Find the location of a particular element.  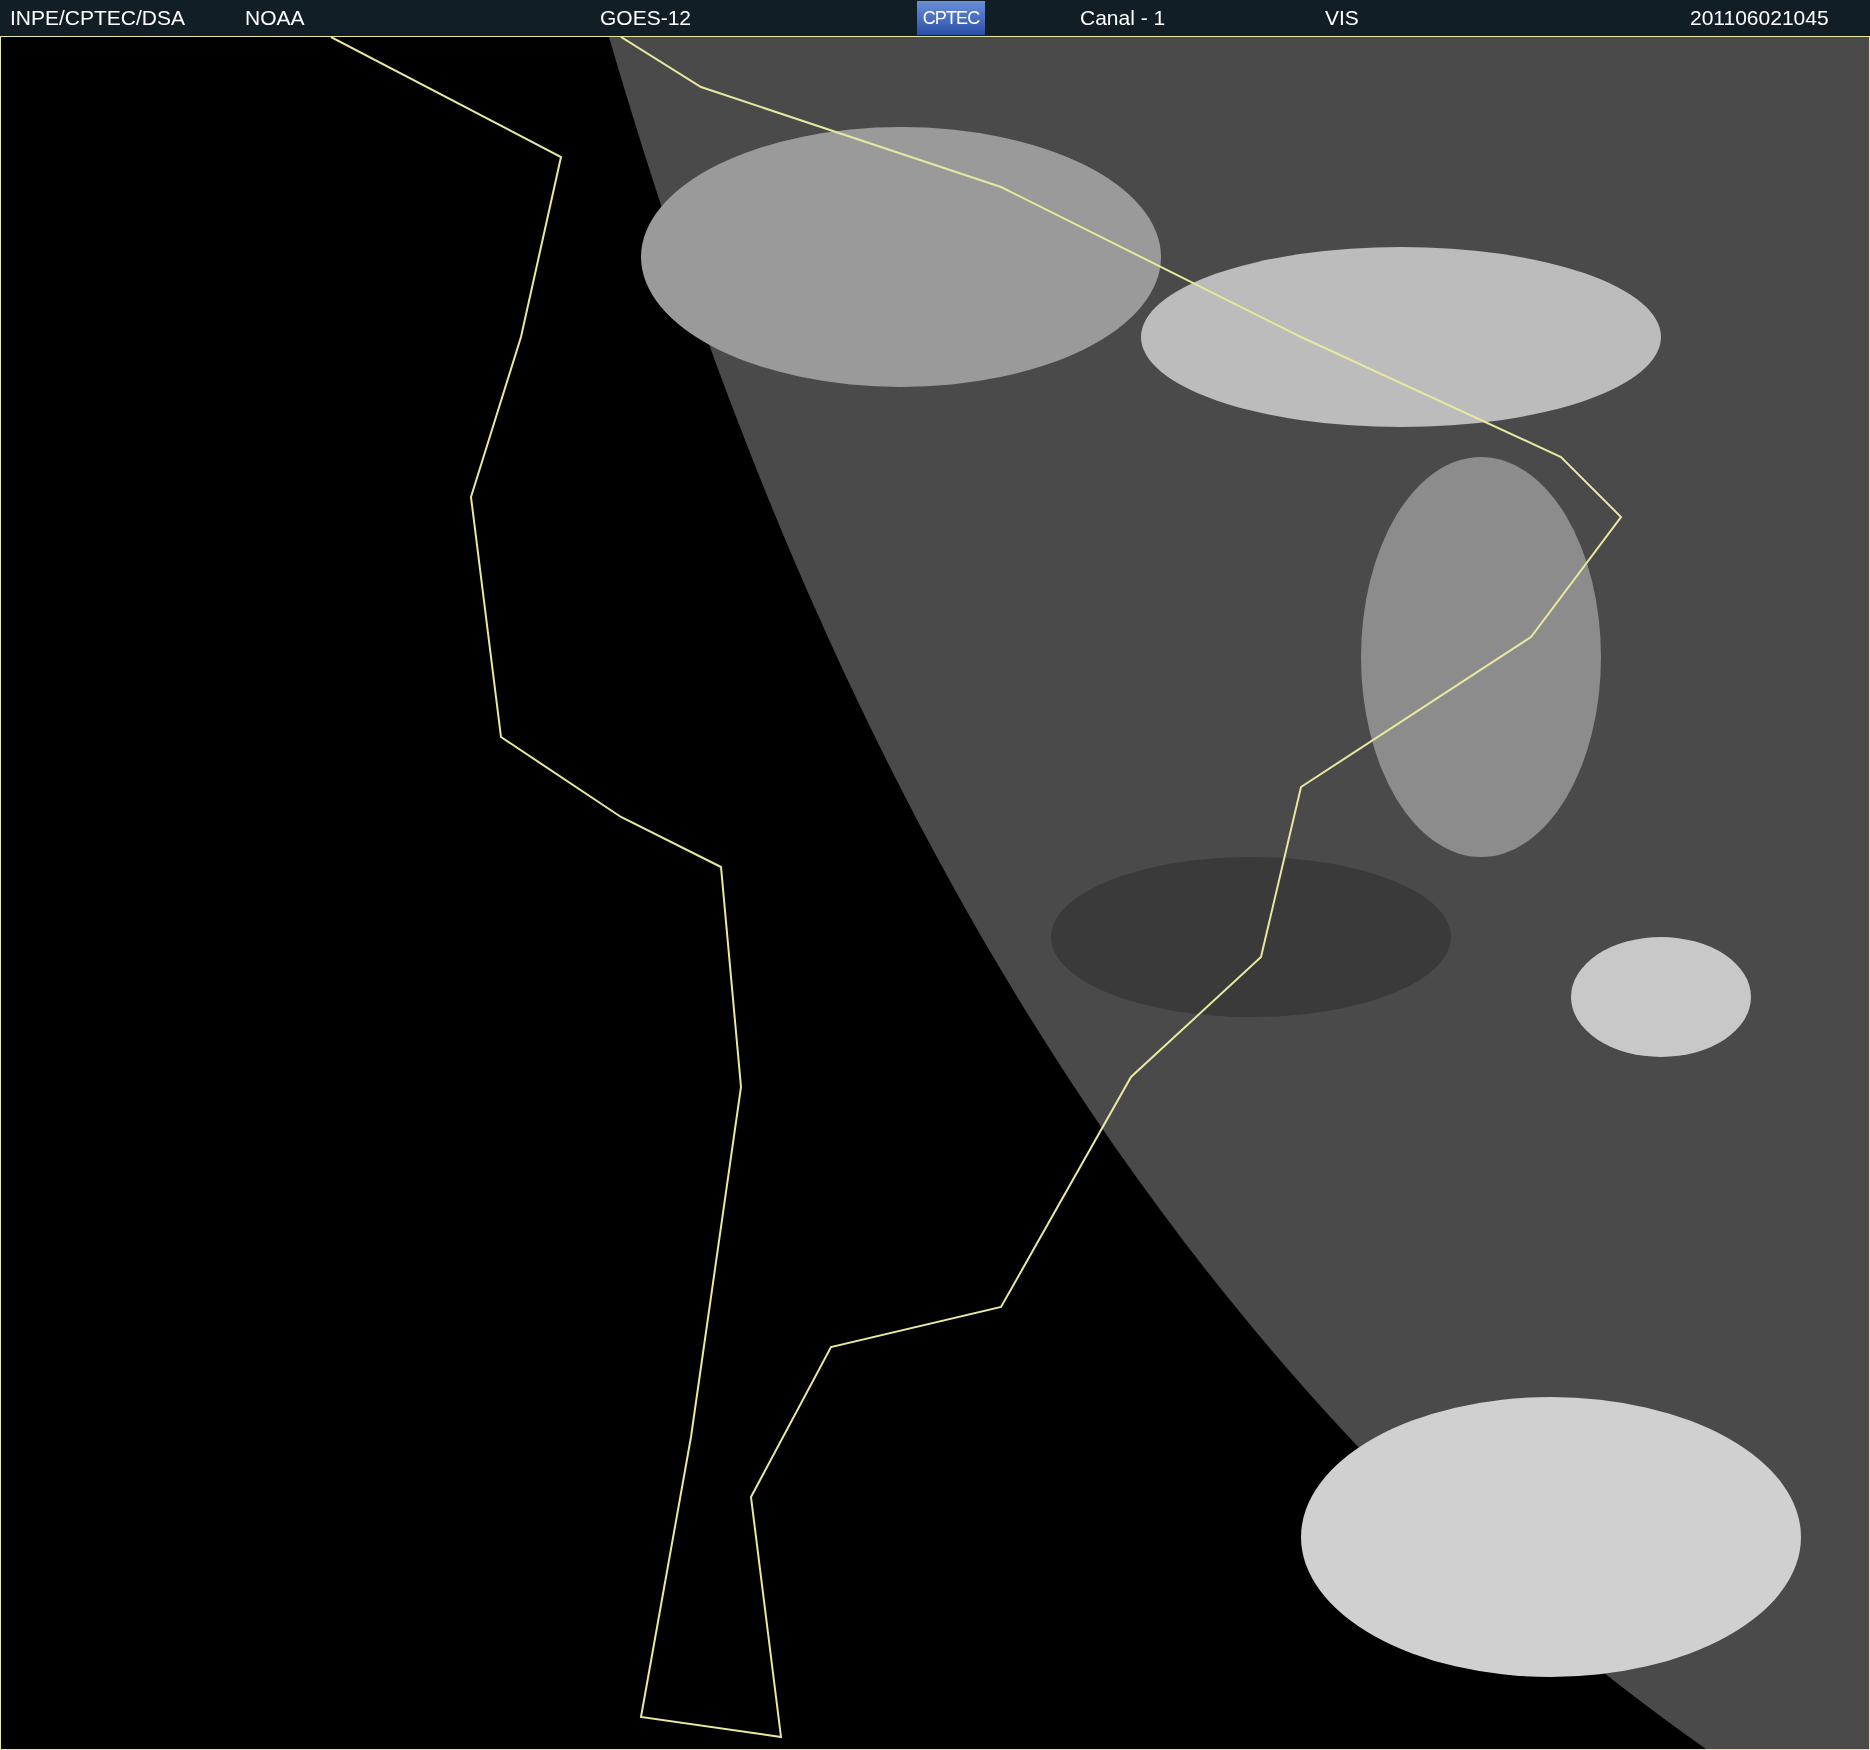

cptec-logo: CPTEC is located at coordinates (951, 18).